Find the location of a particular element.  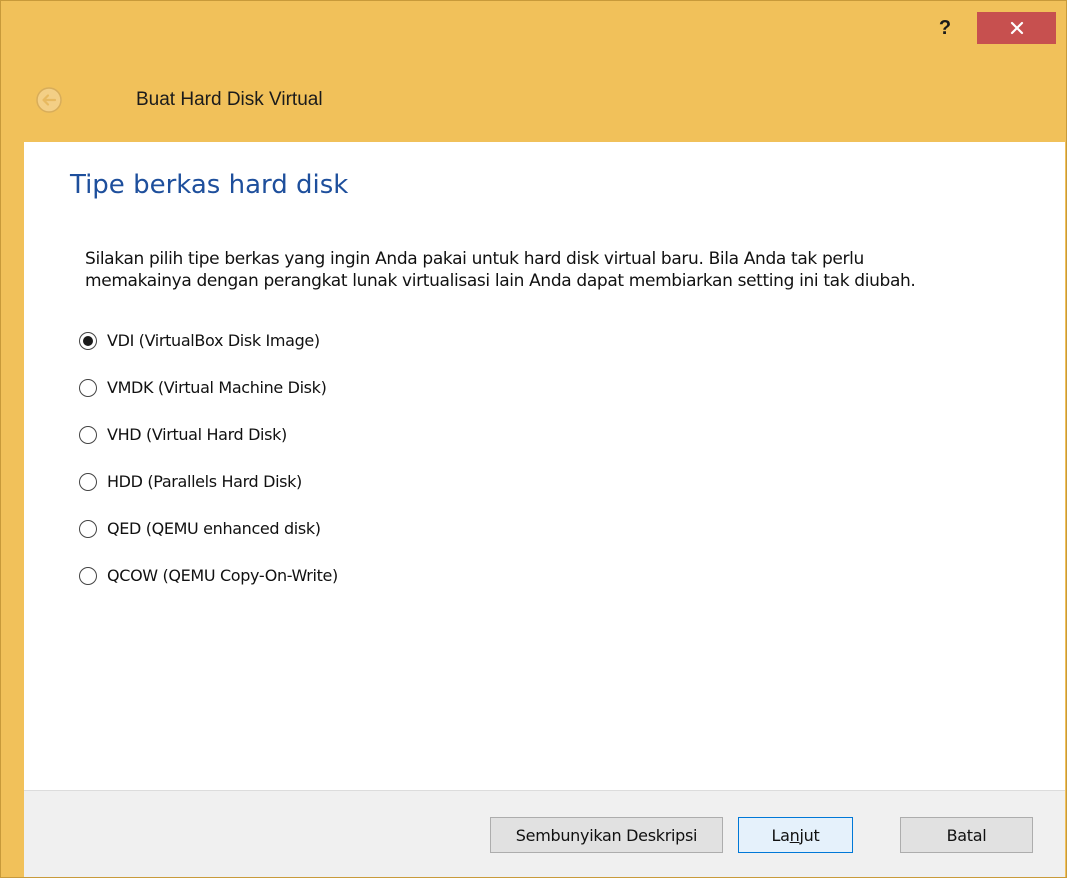

radio-vmdk is located at coordinates (88, 387).